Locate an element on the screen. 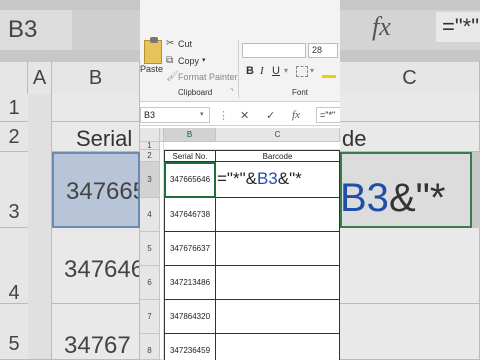 This screenshot has width=480, height=360. underline-button: U is located at coordinates (276, 71).